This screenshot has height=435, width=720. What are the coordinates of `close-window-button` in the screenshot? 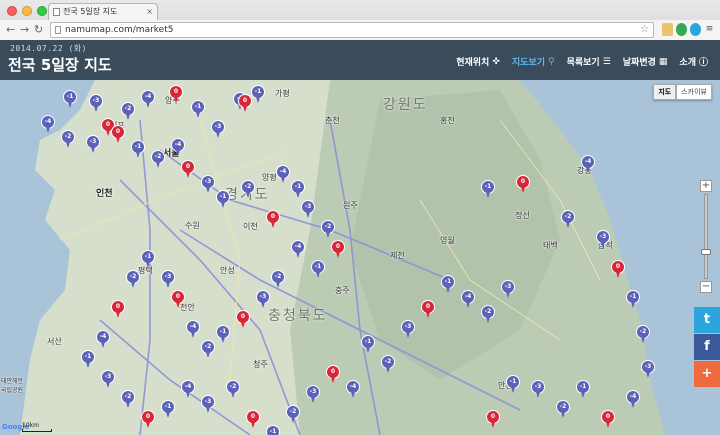 It's located at (12, 11).